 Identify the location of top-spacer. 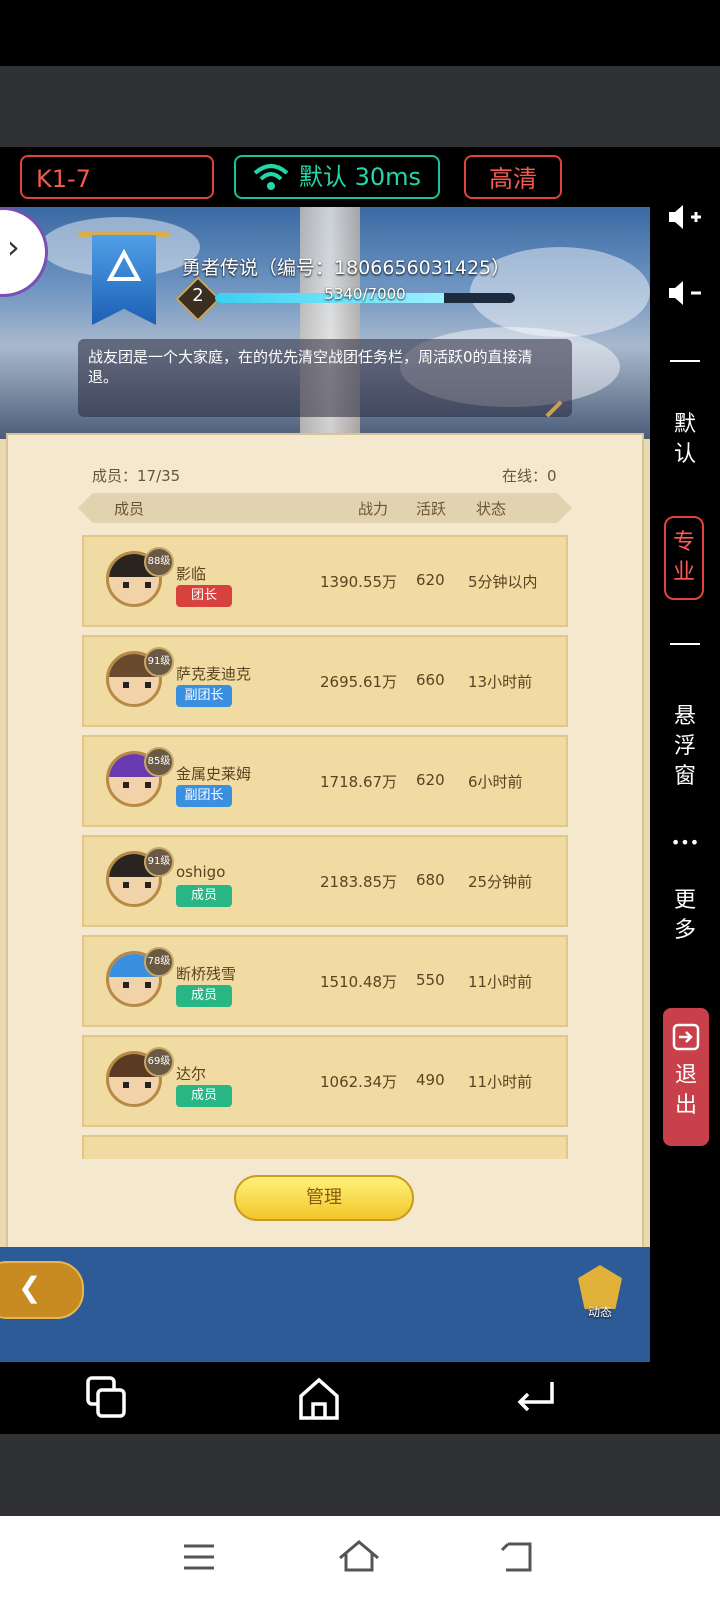
(360, 106).